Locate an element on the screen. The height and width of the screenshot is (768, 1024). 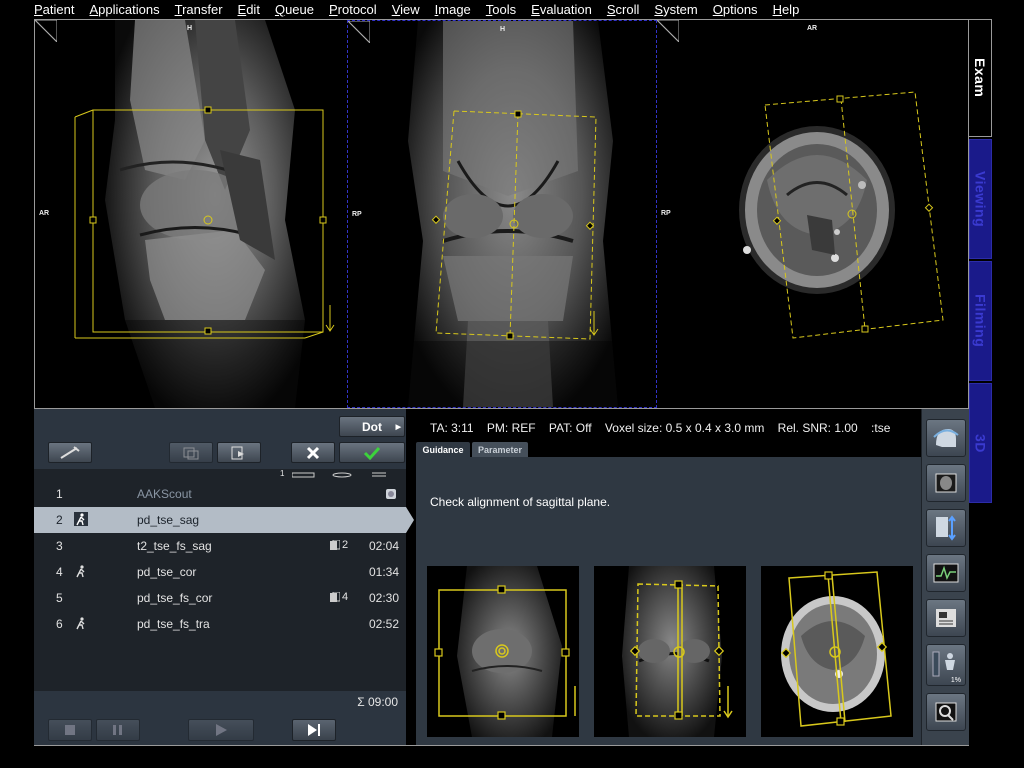
delete-button is located at coordinates (313, 452).